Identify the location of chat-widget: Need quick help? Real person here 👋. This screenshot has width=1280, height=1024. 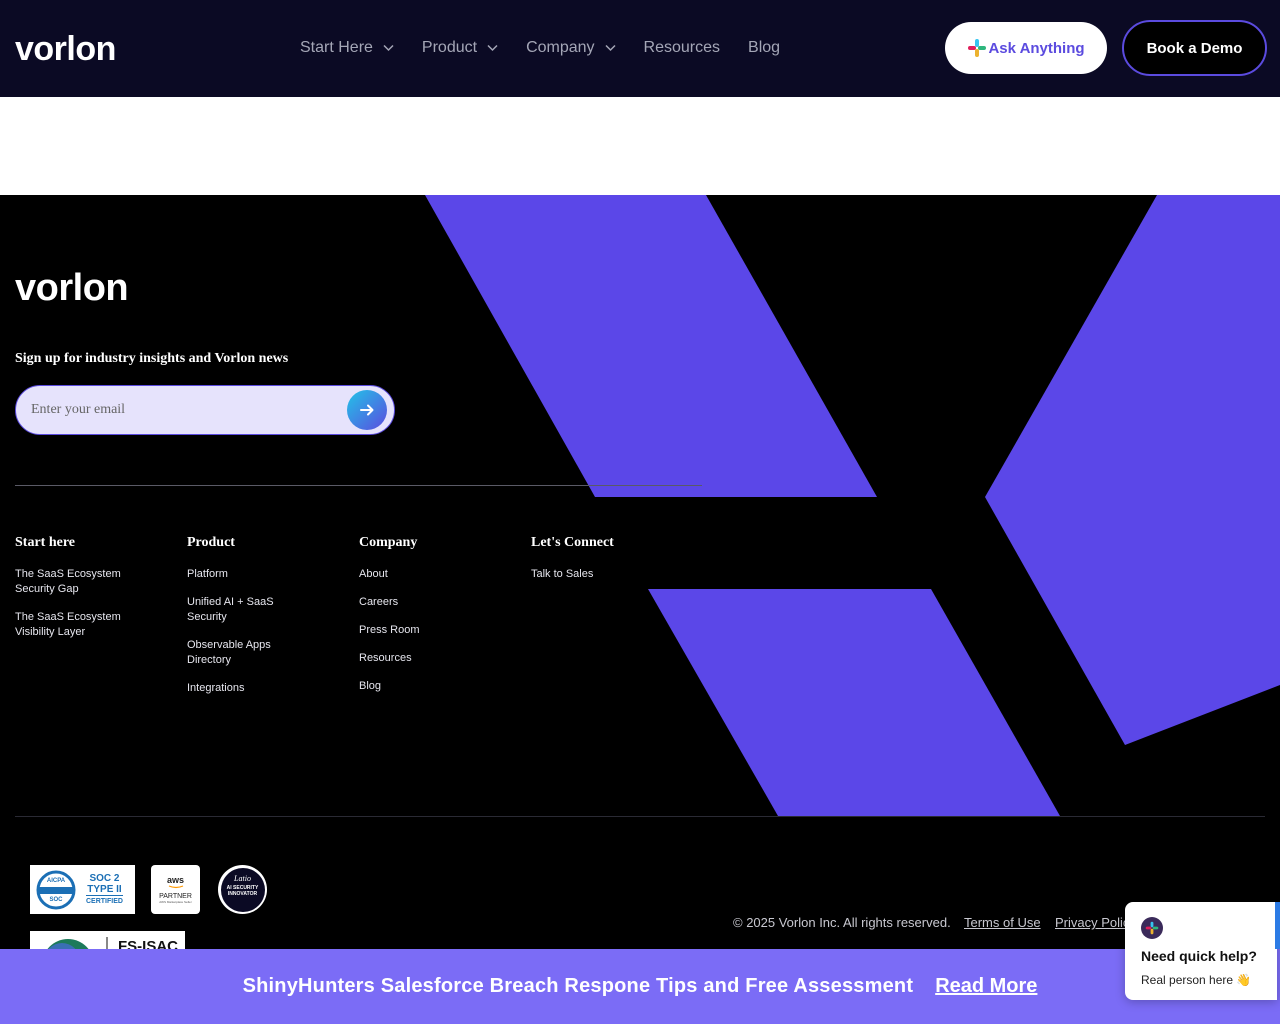
(1201, 951).